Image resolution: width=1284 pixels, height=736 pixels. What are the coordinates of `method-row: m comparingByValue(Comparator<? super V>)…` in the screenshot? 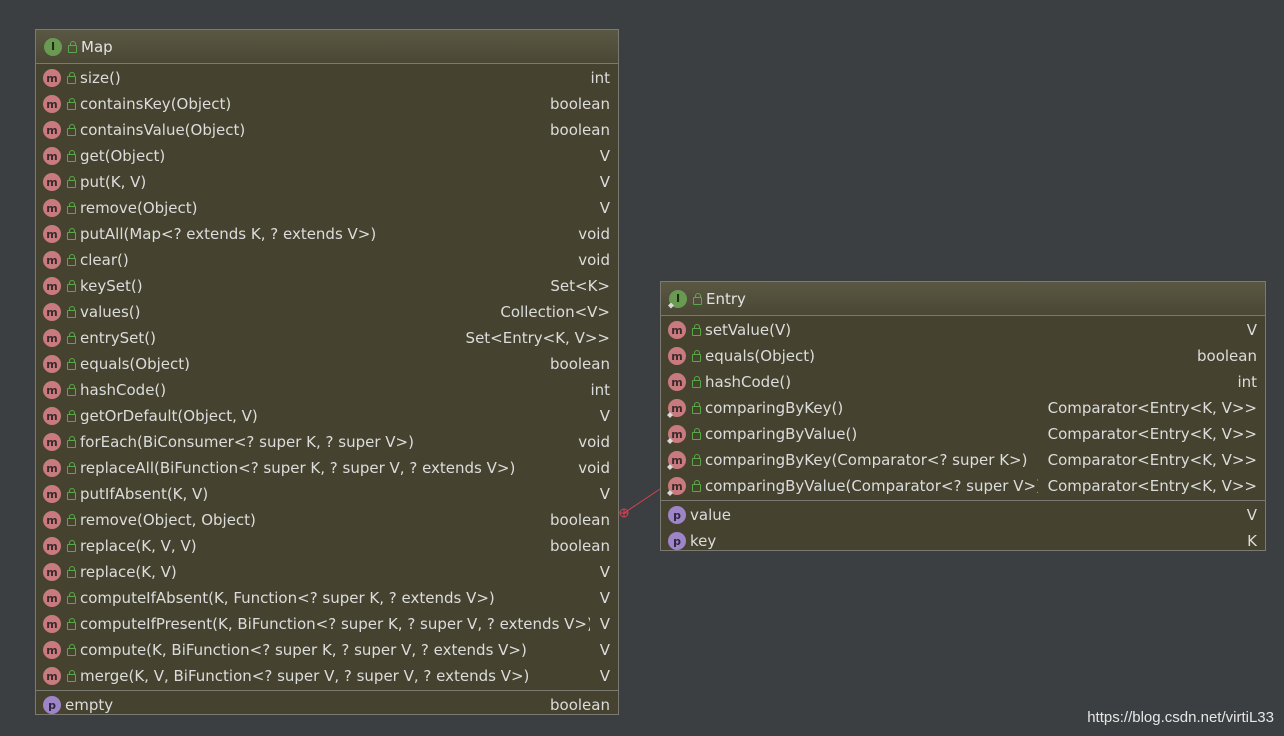 It's located at (963, 486).